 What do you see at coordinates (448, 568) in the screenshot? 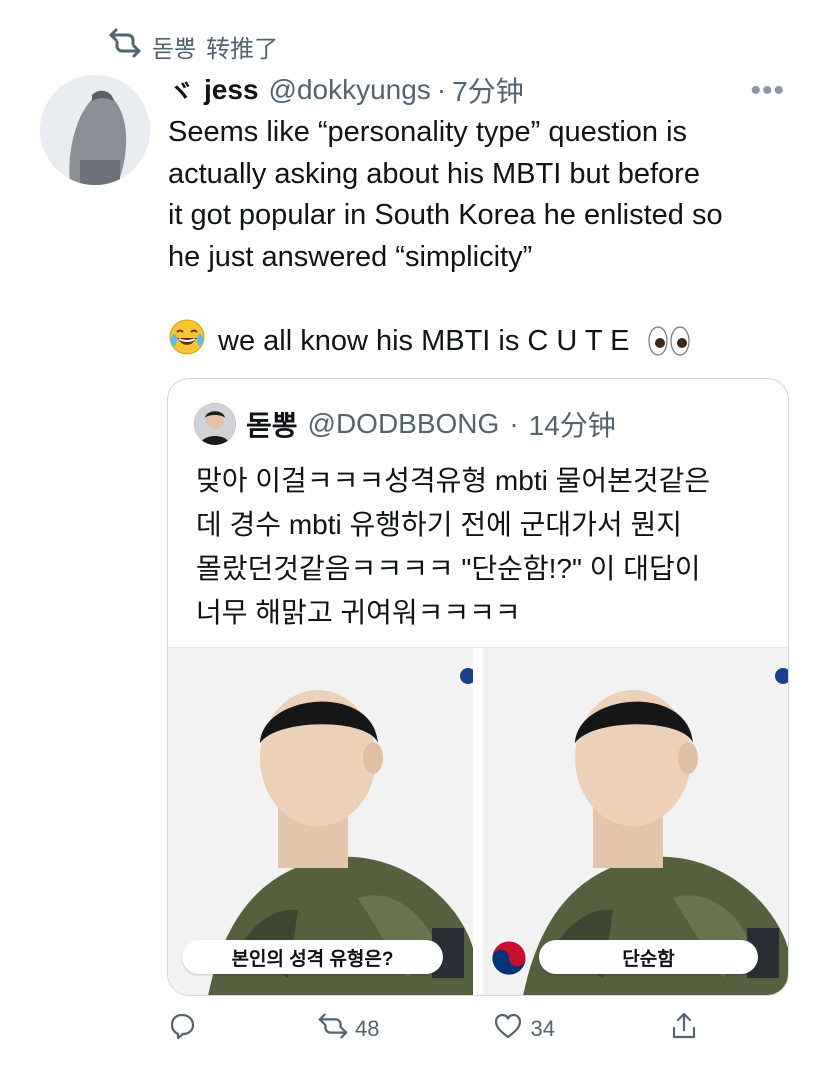
I see `quoted-text-line: 몰랐던것같음ㅋㅋㅋㅋ "단순함!?" 이 대답이` at bounding box center [448, 568].